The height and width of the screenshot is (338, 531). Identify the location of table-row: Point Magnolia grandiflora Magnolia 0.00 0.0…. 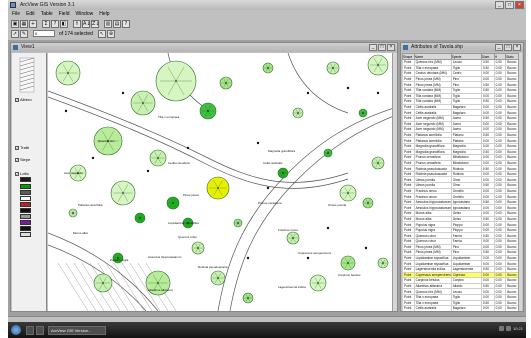
(460, 146).